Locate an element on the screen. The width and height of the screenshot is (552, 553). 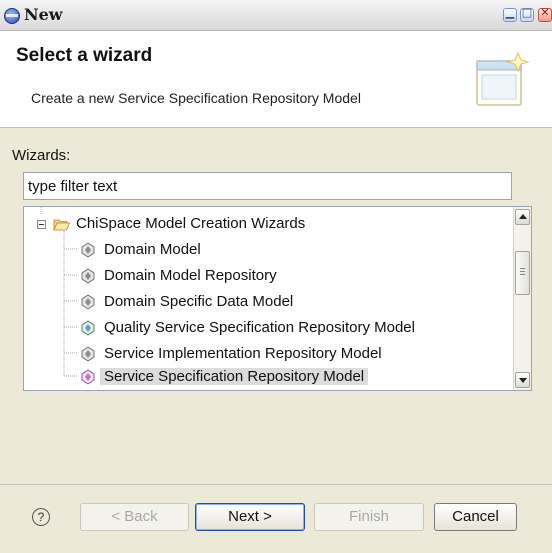
scroll-down-button is located at coordinates (522, 380).